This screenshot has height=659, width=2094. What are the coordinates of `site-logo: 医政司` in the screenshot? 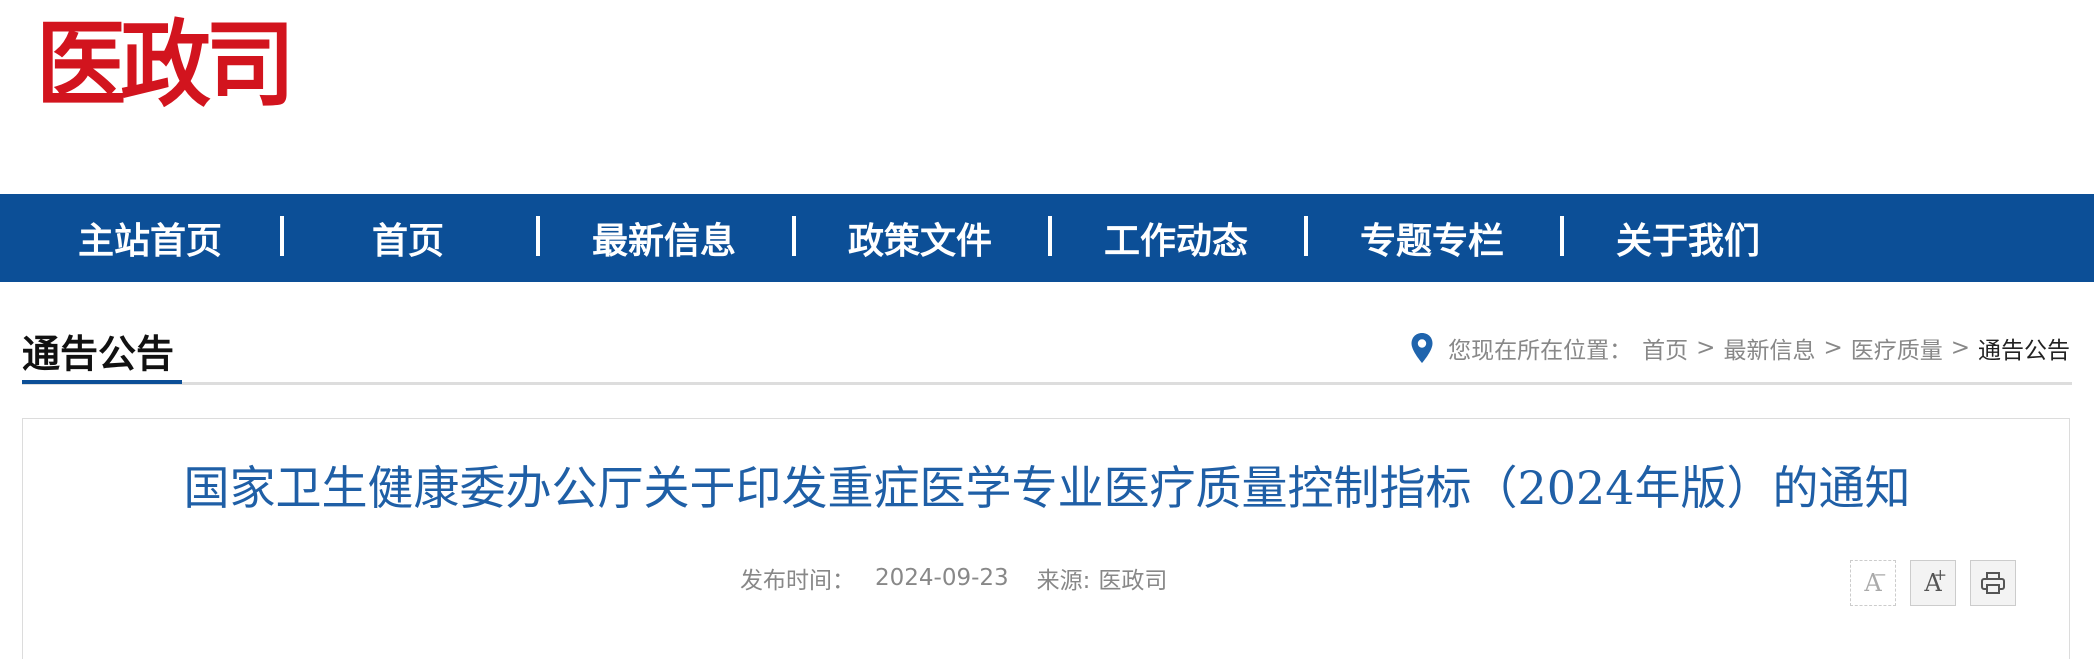 It's located at (196, 66).